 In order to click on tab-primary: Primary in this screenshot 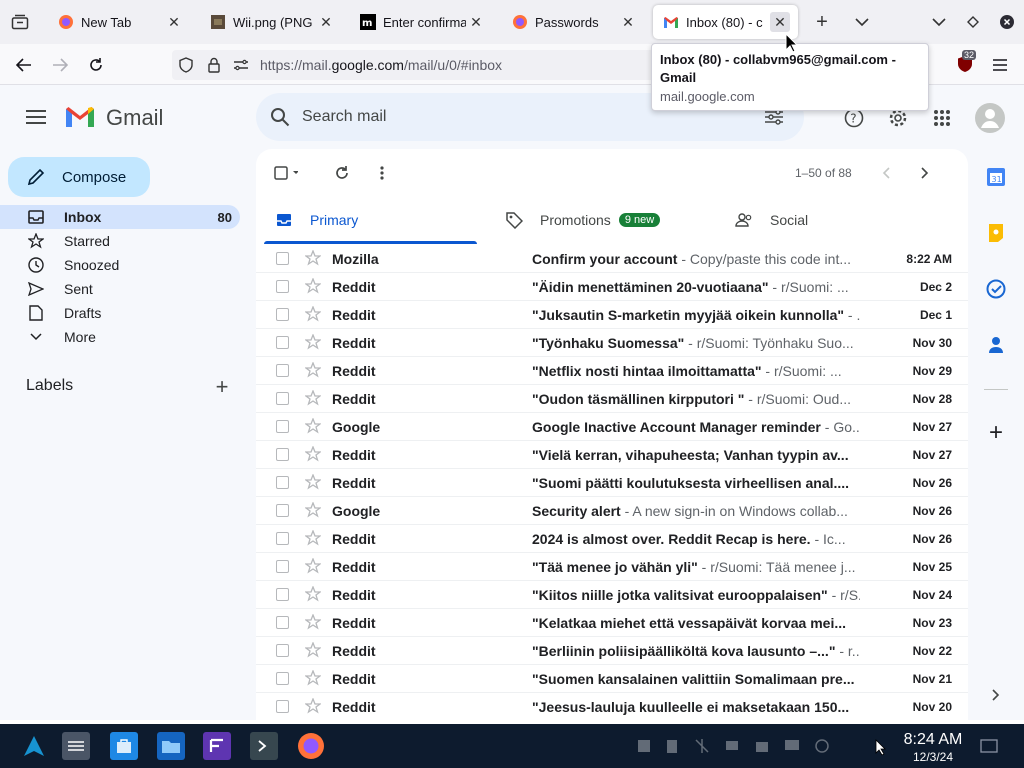, I will do `click(316, 220)`.